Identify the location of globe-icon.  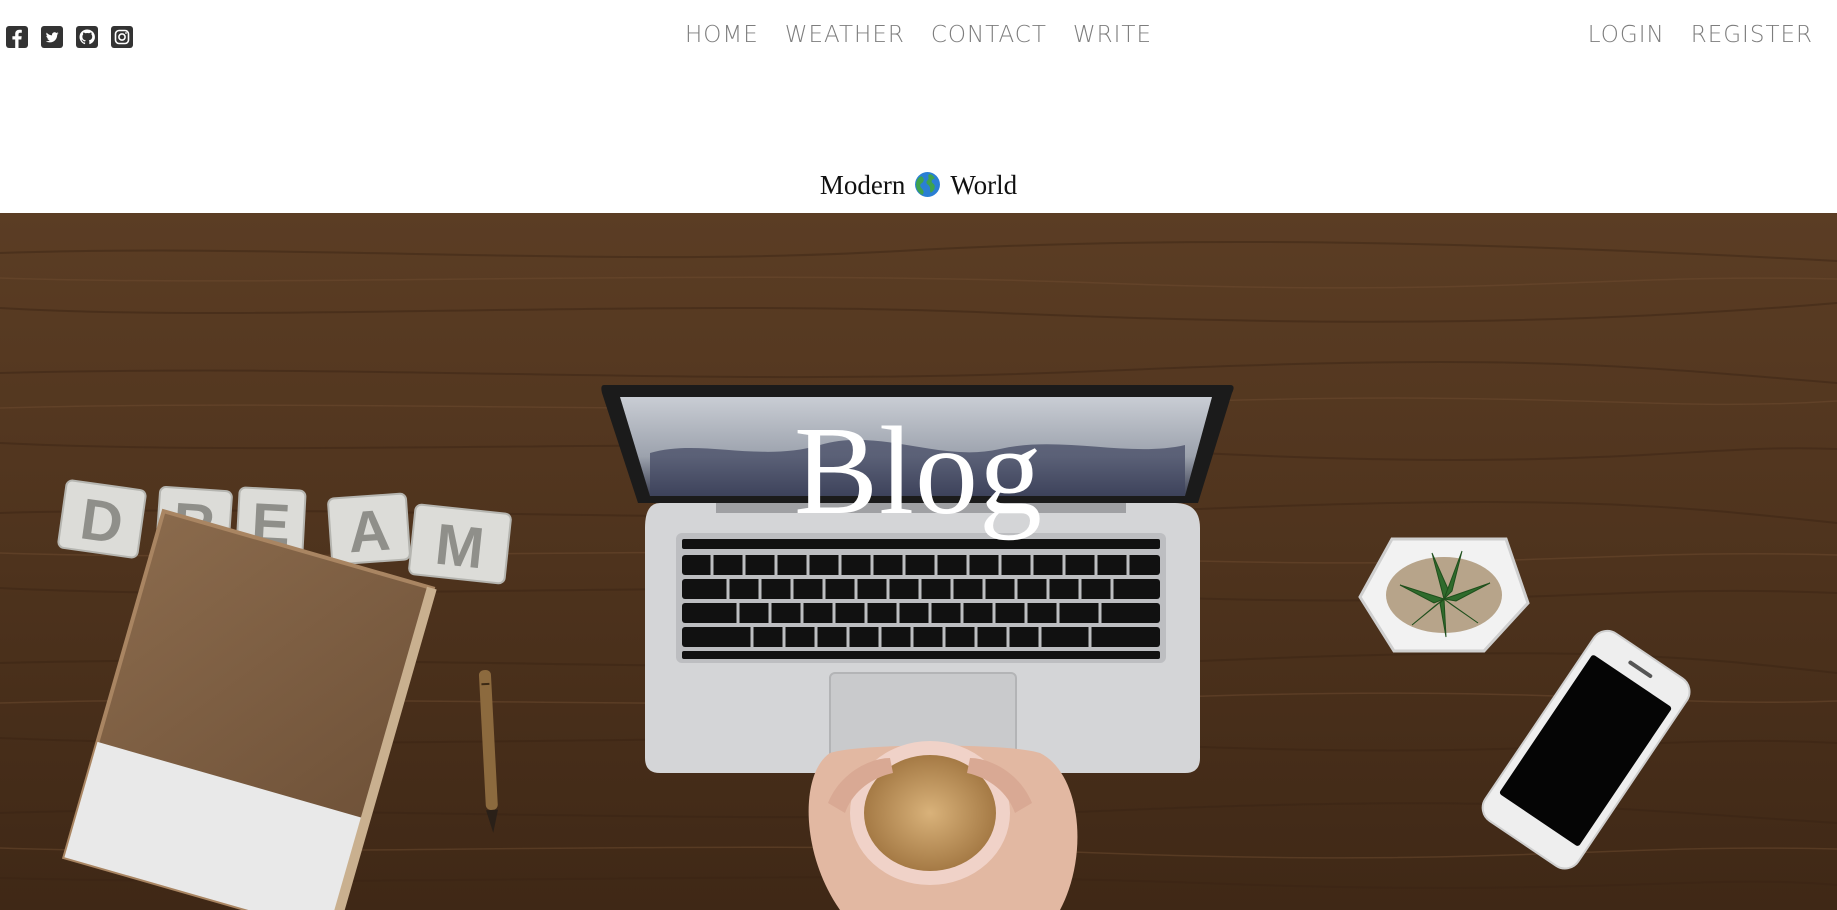
(928, 184).